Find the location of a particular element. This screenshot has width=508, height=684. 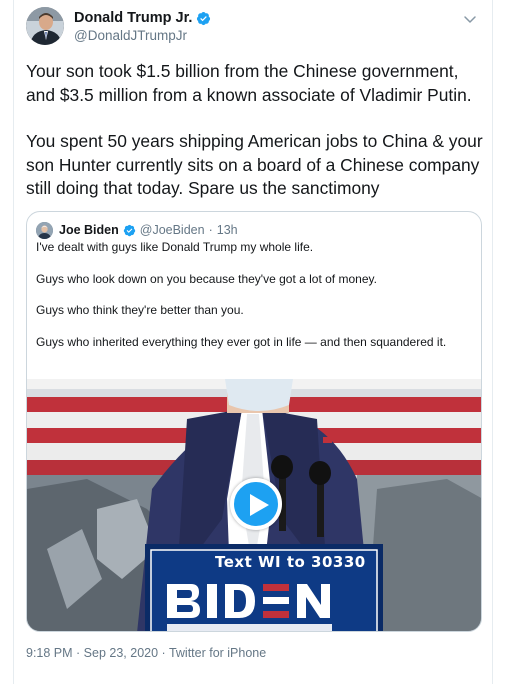

quoted-timestamp: 13h is located at coordinates (227, 230).